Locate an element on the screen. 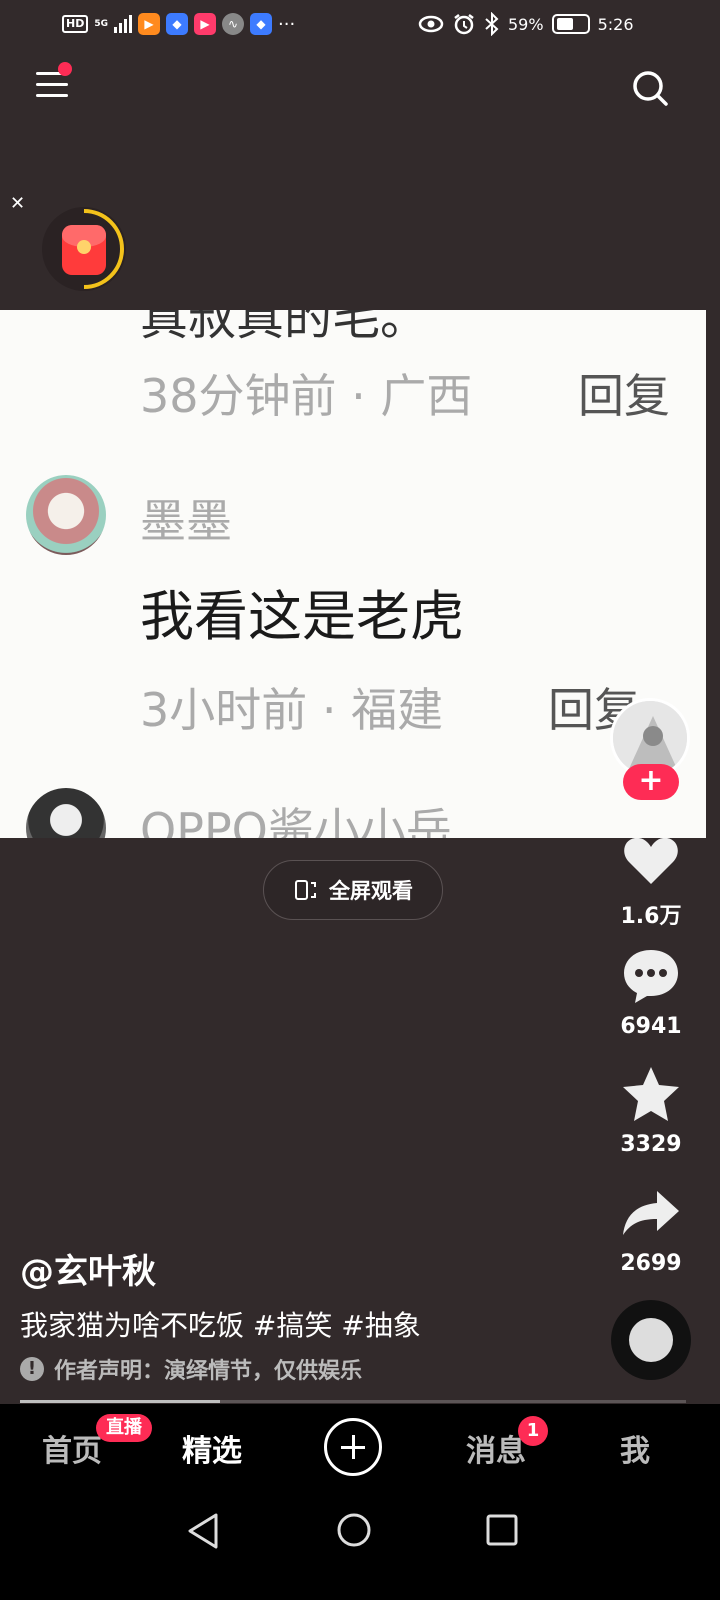 This screenshot has width=720, height=1600. tab-home: 首页 is located at coordinates (72, 1448).